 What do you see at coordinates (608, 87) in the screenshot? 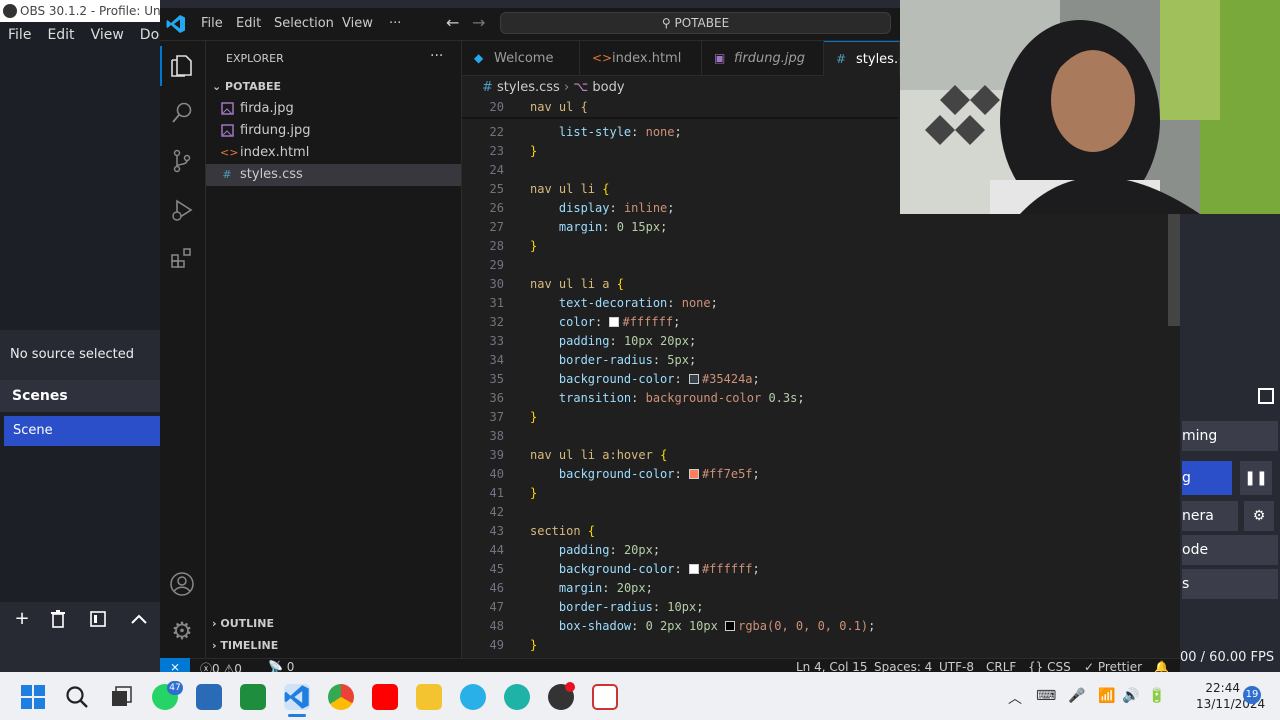
I see `breadcrumb-symbol: body` at bounding box center [608, 87].